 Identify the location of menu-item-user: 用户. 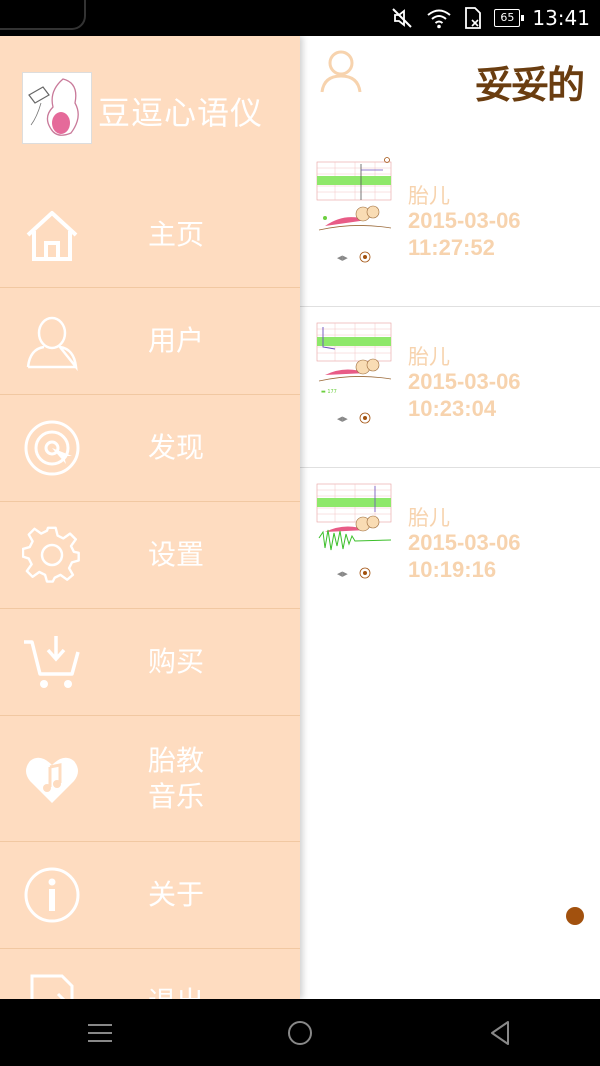
(150, 341).